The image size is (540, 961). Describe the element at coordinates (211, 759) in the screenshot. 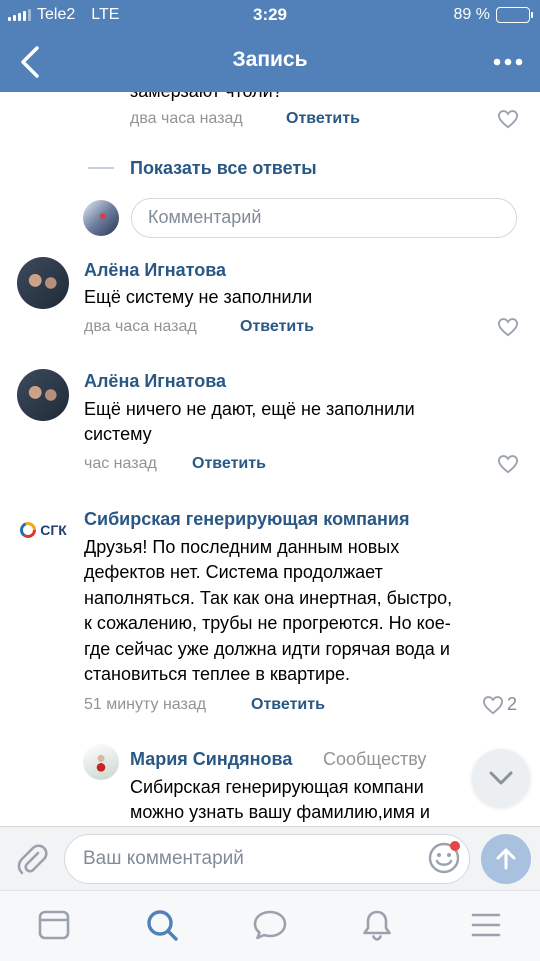

I see `comment-author: Мария Синдянова` at that location.